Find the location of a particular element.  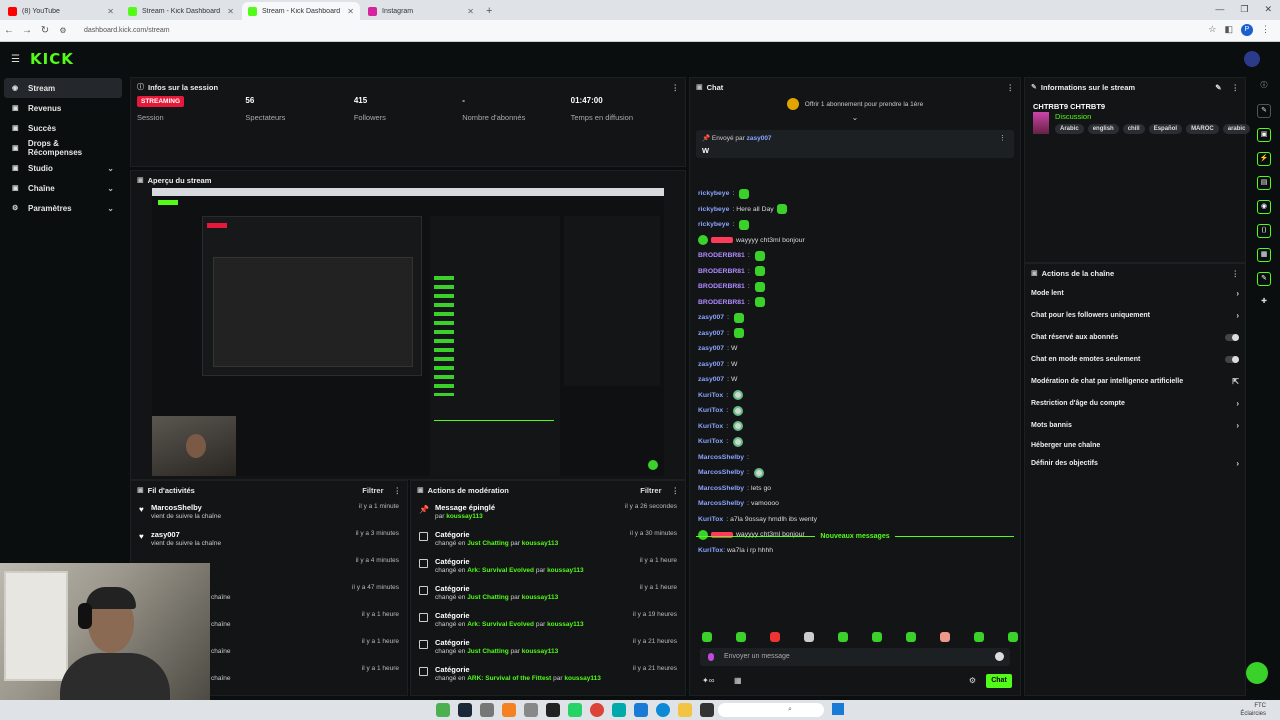

sidebar-item-chaine: ▣ Chaîne ⌄ is located at coordinates (63, 188).